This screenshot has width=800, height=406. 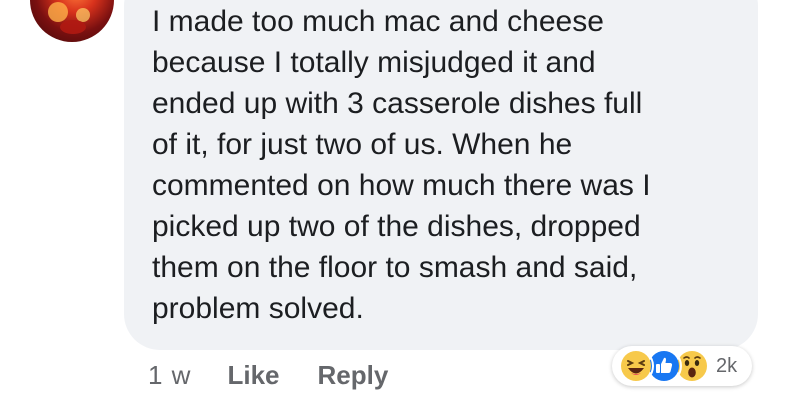 What do you see at coordinates (169, 375) in the screenshot?
I see `timestamp: 1 w` at bounding box center [169, 375].